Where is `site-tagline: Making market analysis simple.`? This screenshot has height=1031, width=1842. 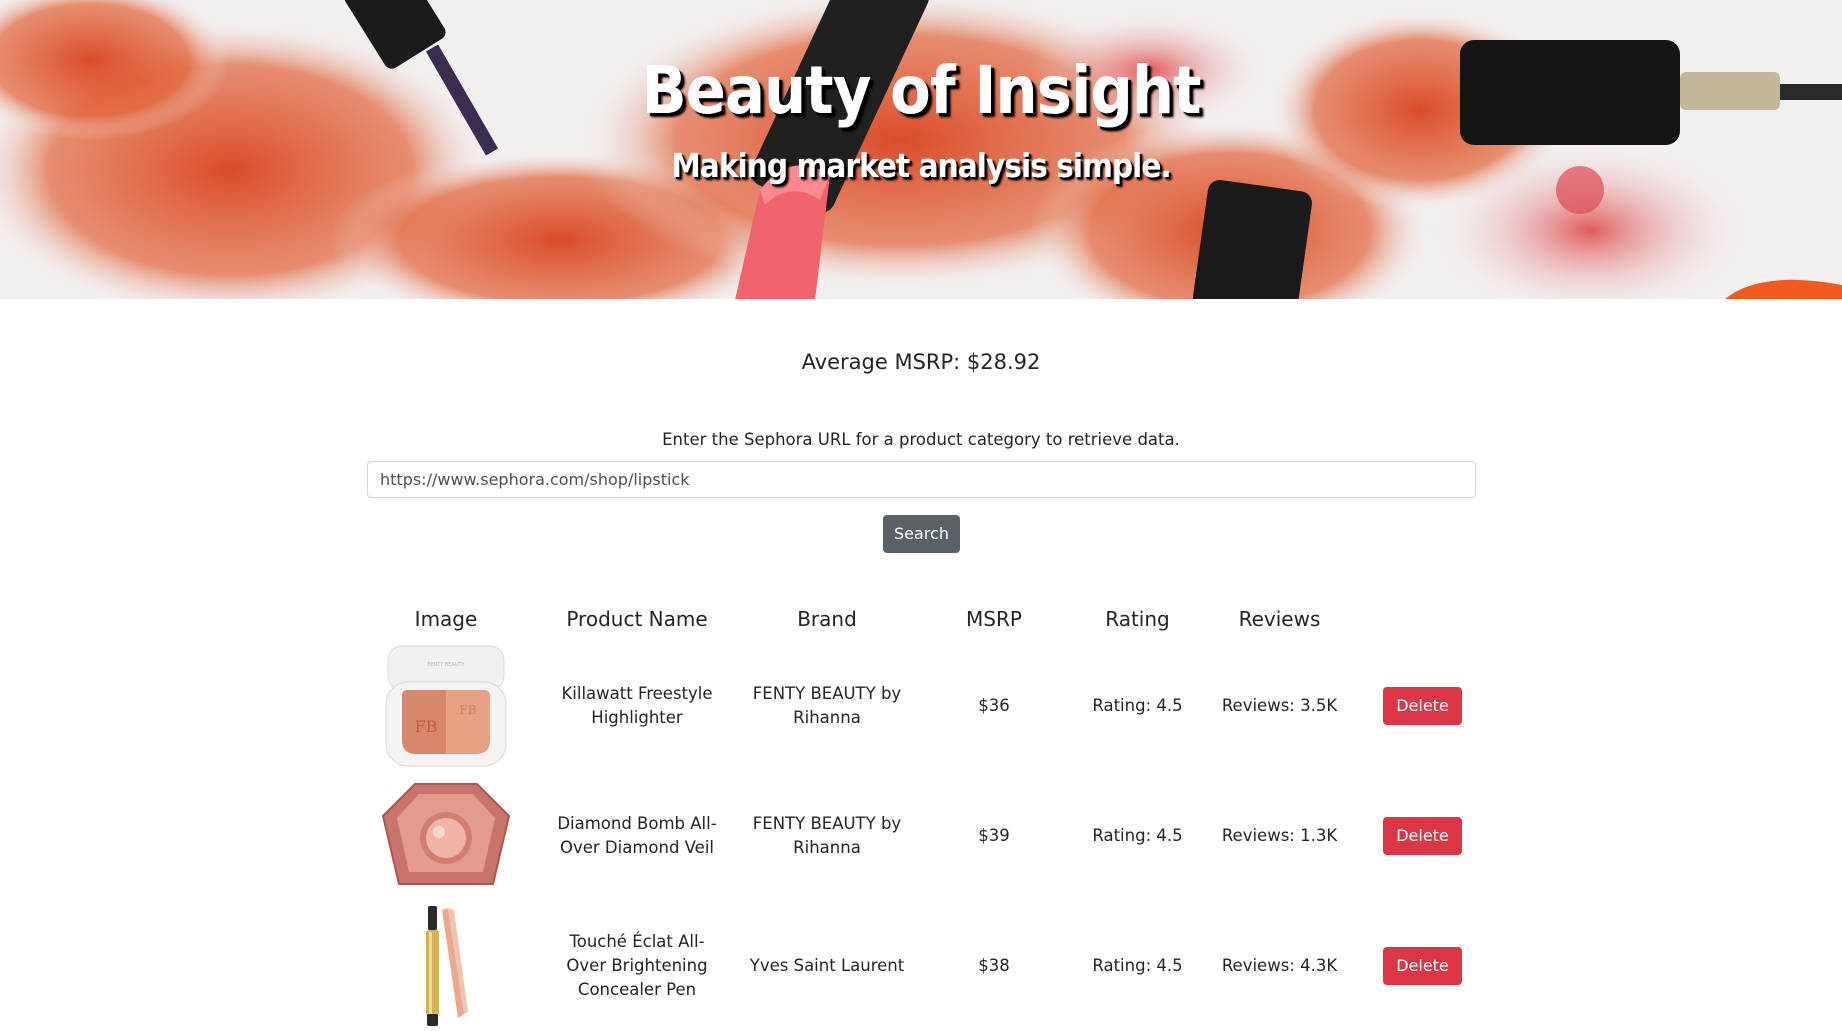 site-tagline: Making market analysis simple. is located at coordinates (921, 165).